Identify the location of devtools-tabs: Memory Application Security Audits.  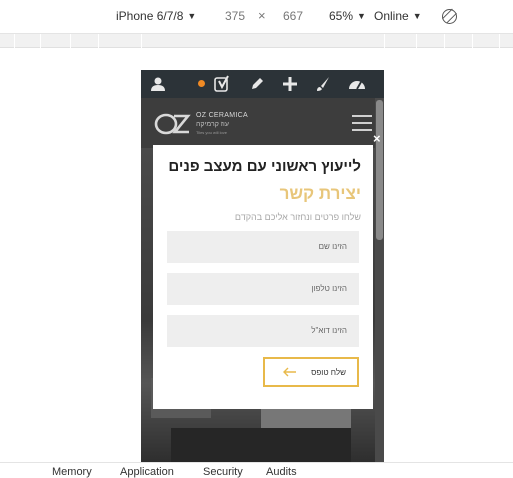
(256, 470).